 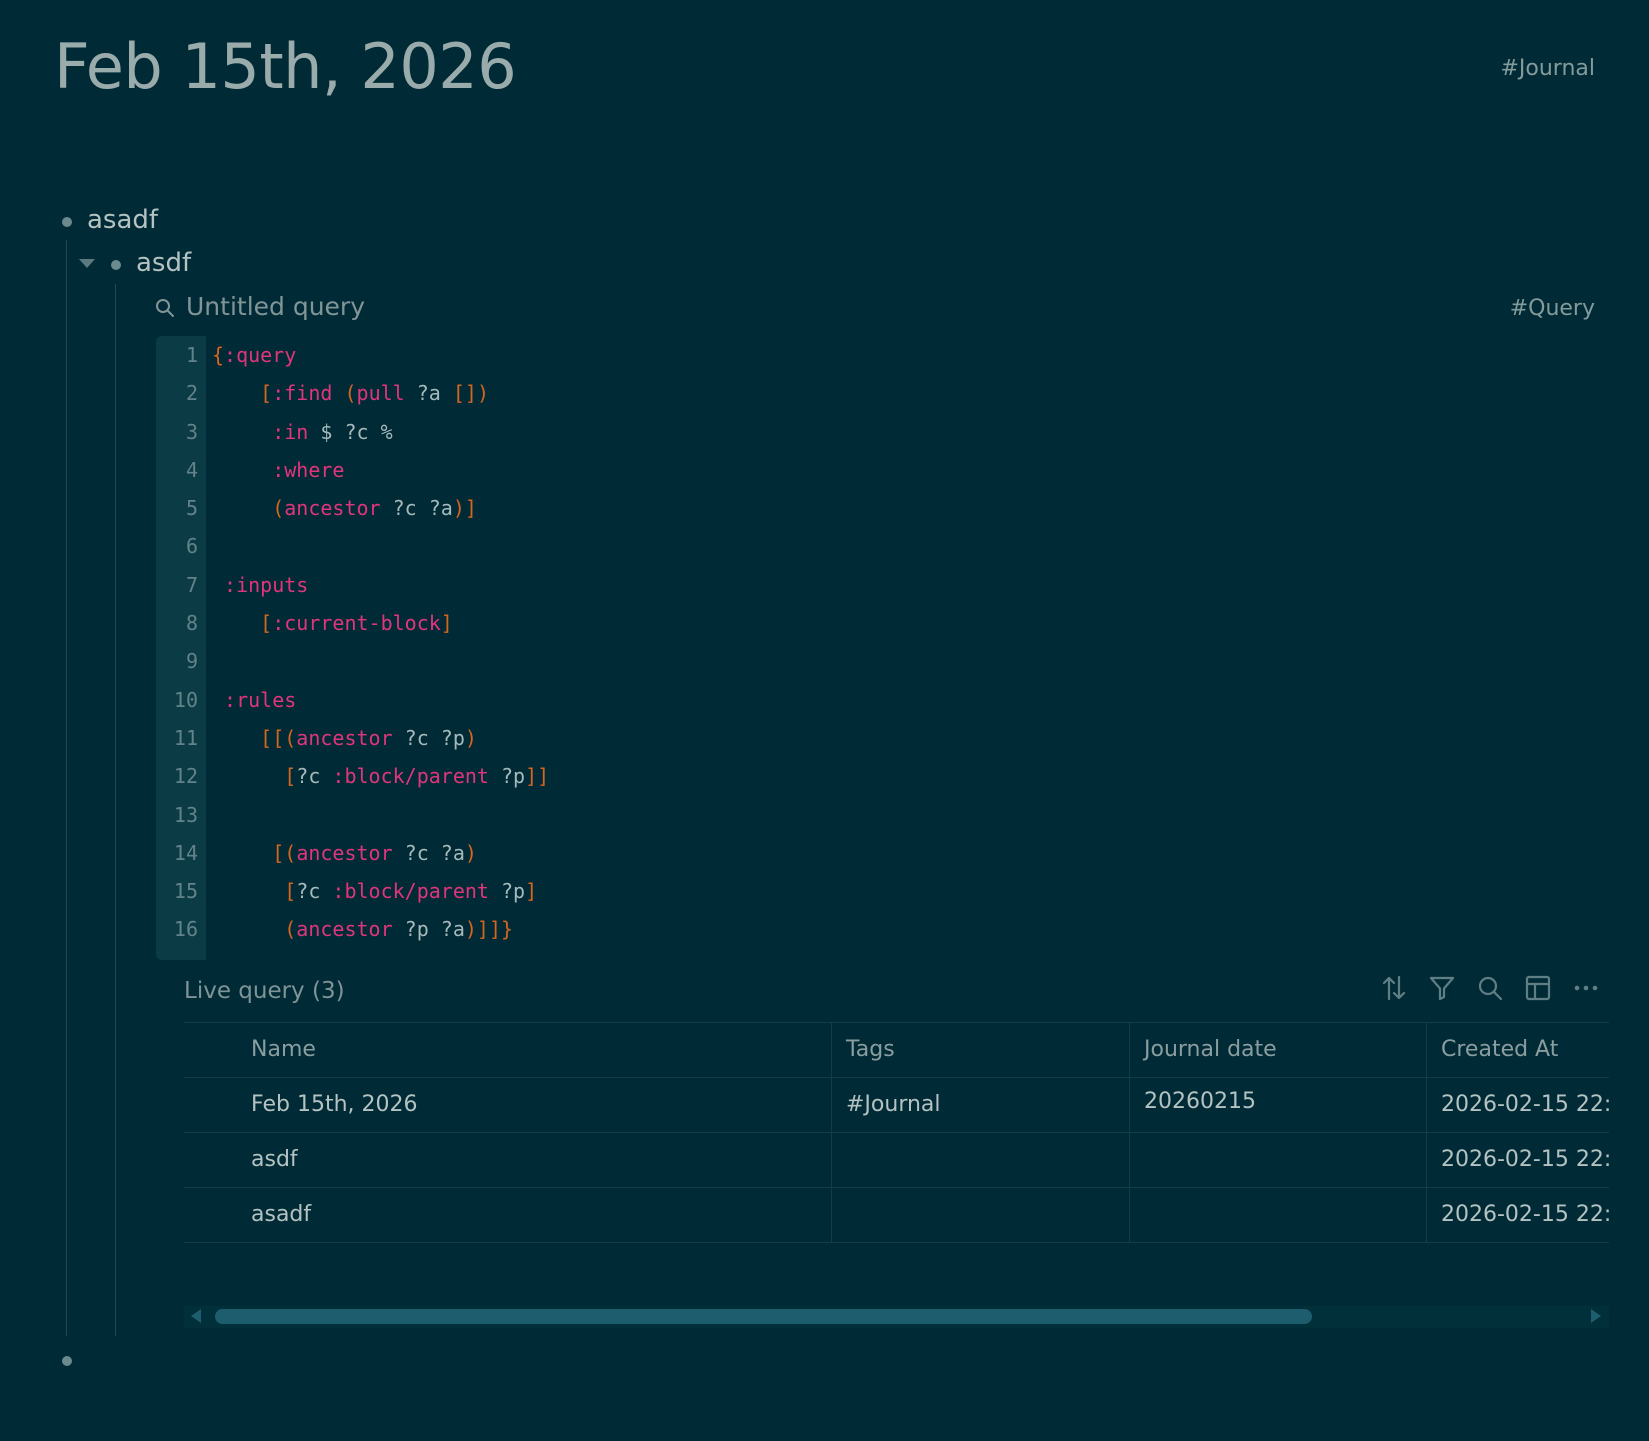 I want to click on code-line: 7 :inputs, so click(x=352, y=585).